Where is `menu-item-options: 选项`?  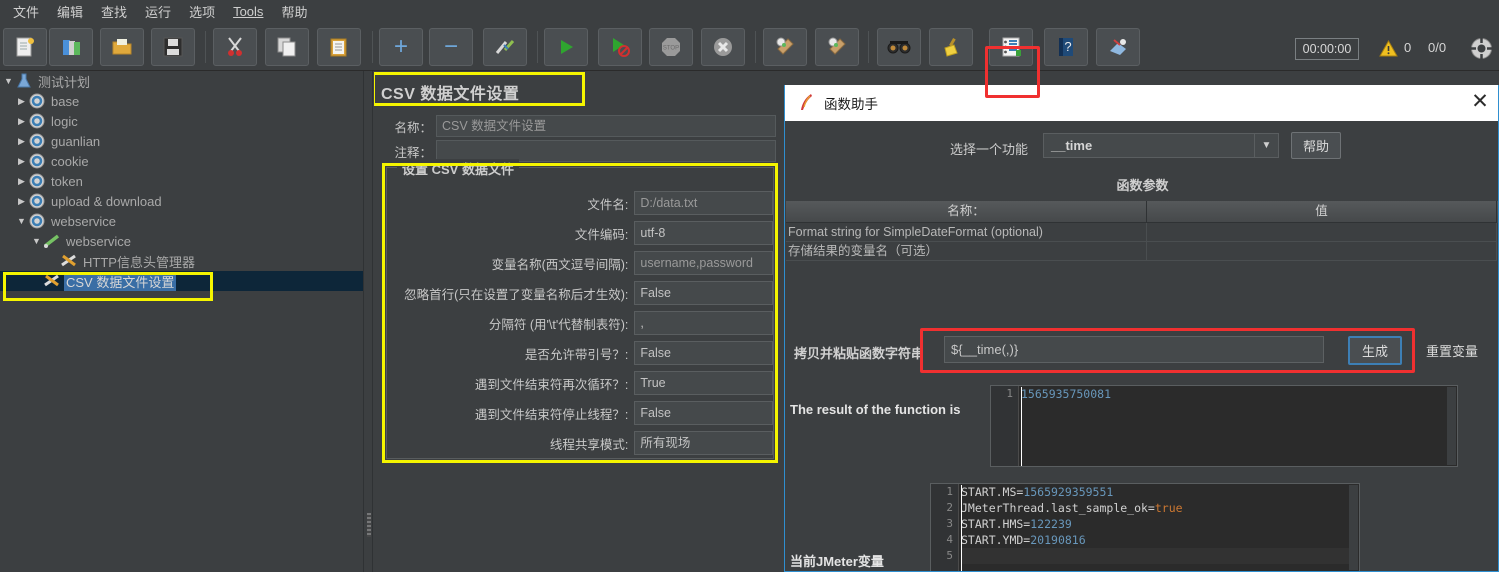
menu-item-options: 选项 is located at coordinates (202, 11).